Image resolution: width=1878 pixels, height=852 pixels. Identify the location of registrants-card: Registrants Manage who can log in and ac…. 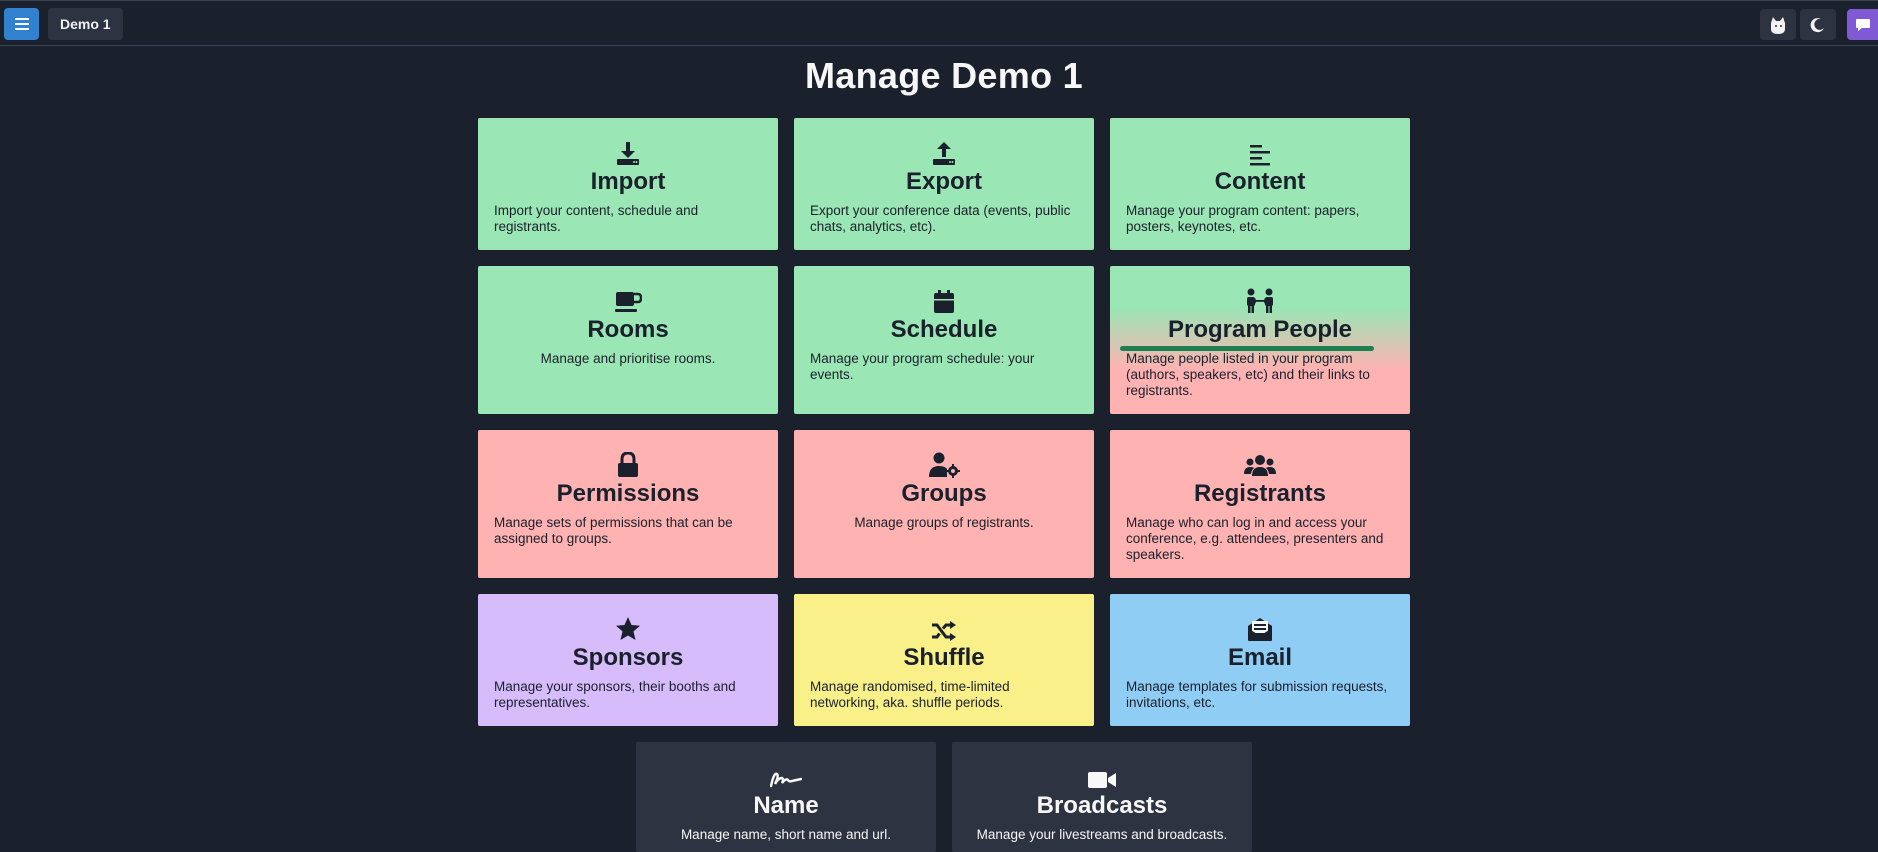
(1260, 504).